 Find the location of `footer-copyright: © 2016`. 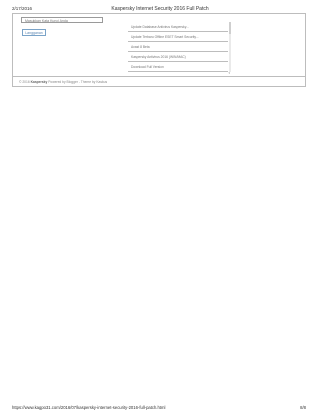

footer-copyright: © 2016 is located at coordinates (24, 82).